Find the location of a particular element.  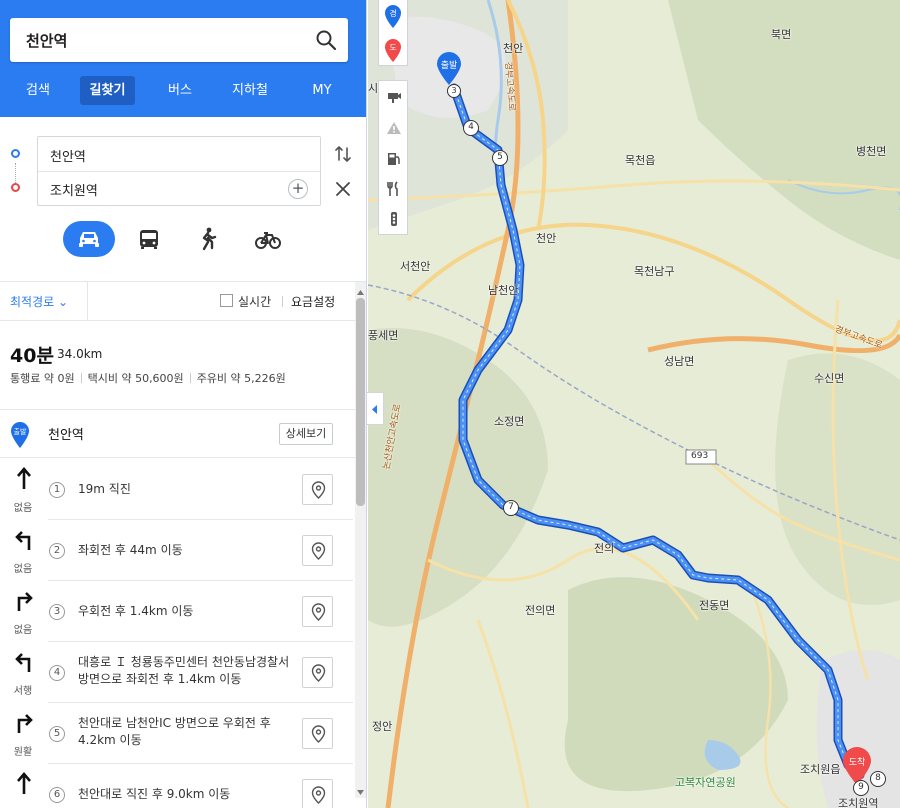

route-waypoint-marker: 7 is located at coordinates (511, 508).